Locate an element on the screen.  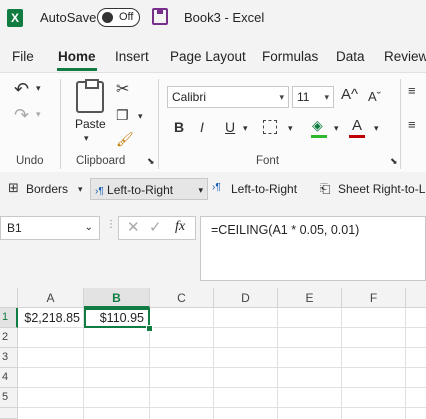
active-tab-indicator is located at coordinates (77, 69).